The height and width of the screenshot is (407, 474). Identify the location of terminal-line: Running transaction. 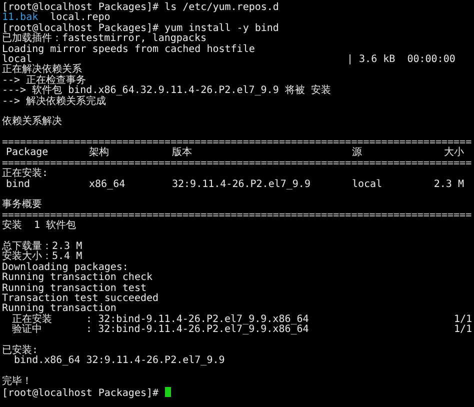
(59, 308).